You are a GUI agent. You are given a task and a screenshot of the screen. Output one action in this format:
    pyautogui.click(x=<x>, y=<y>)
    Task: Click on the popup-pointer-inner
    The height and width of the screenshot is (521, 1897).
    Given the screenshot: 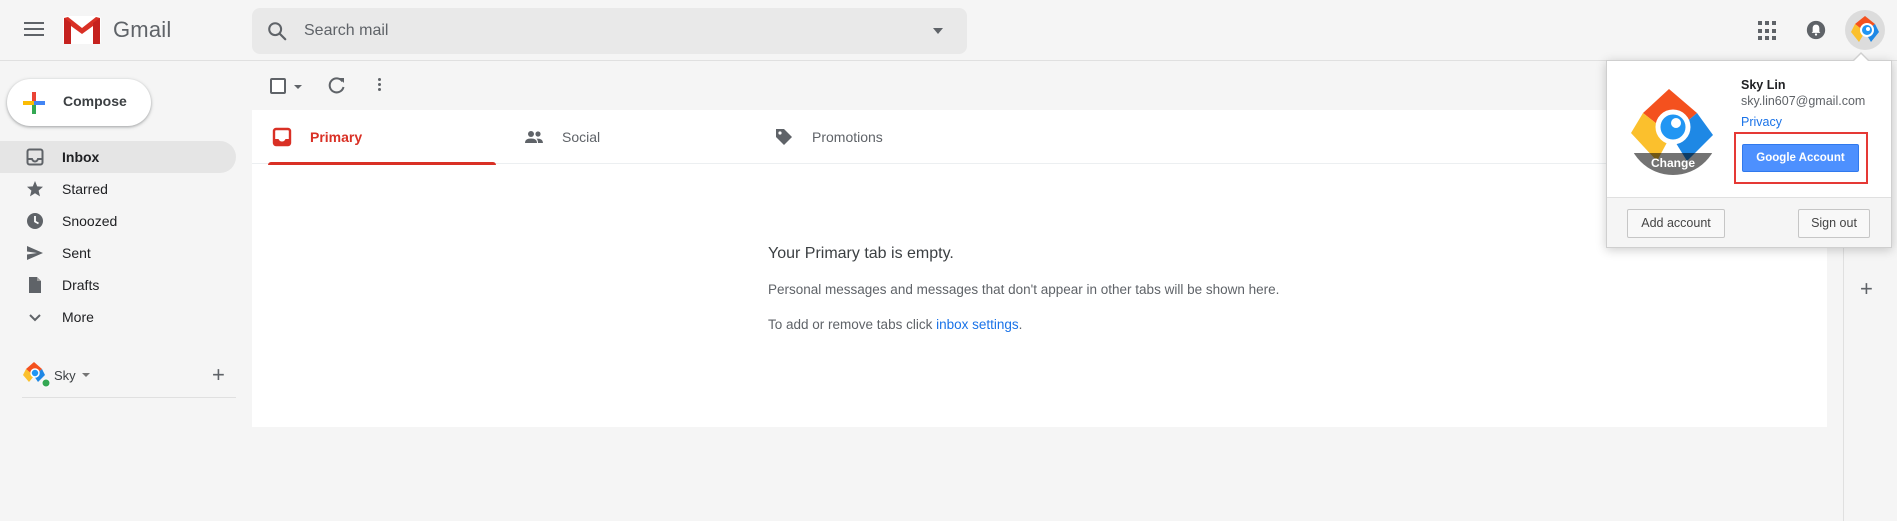 What is the action you would take?
    pyautogui.click(x=1861, y=58)
    